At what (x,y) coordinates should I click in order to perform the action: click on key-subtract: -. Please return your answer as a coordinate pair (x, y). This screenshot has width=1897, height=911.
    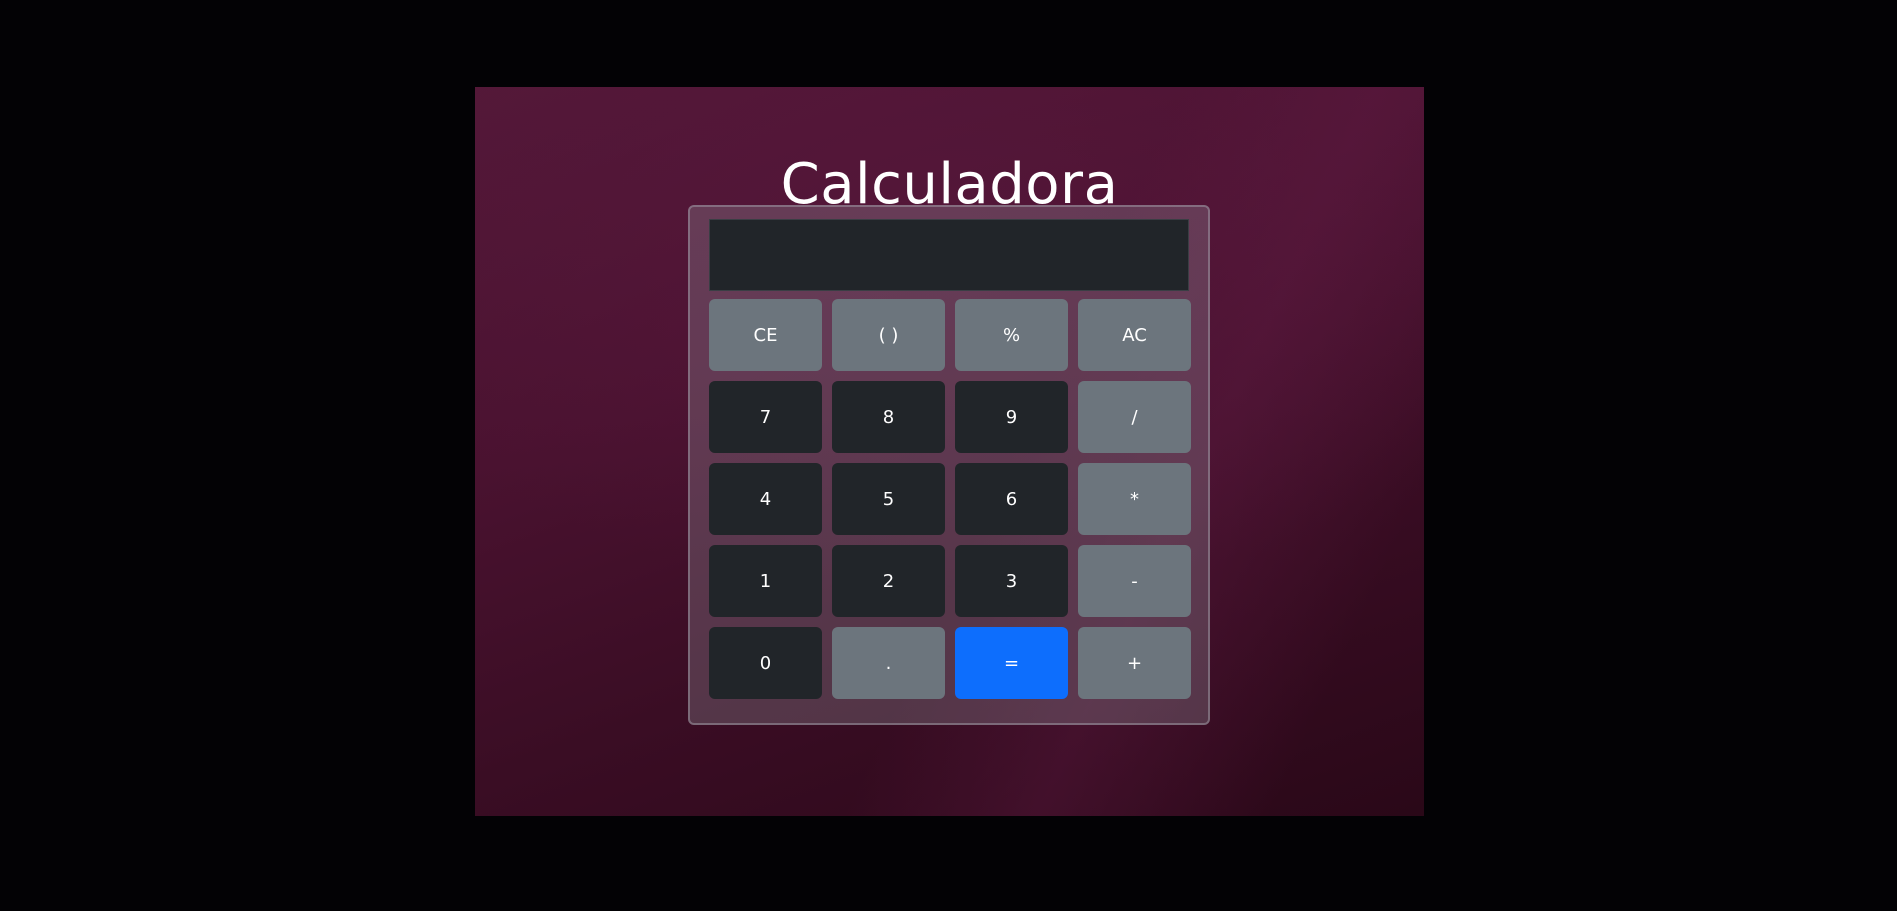
    Looking at the image, I should click on (1134, 581).